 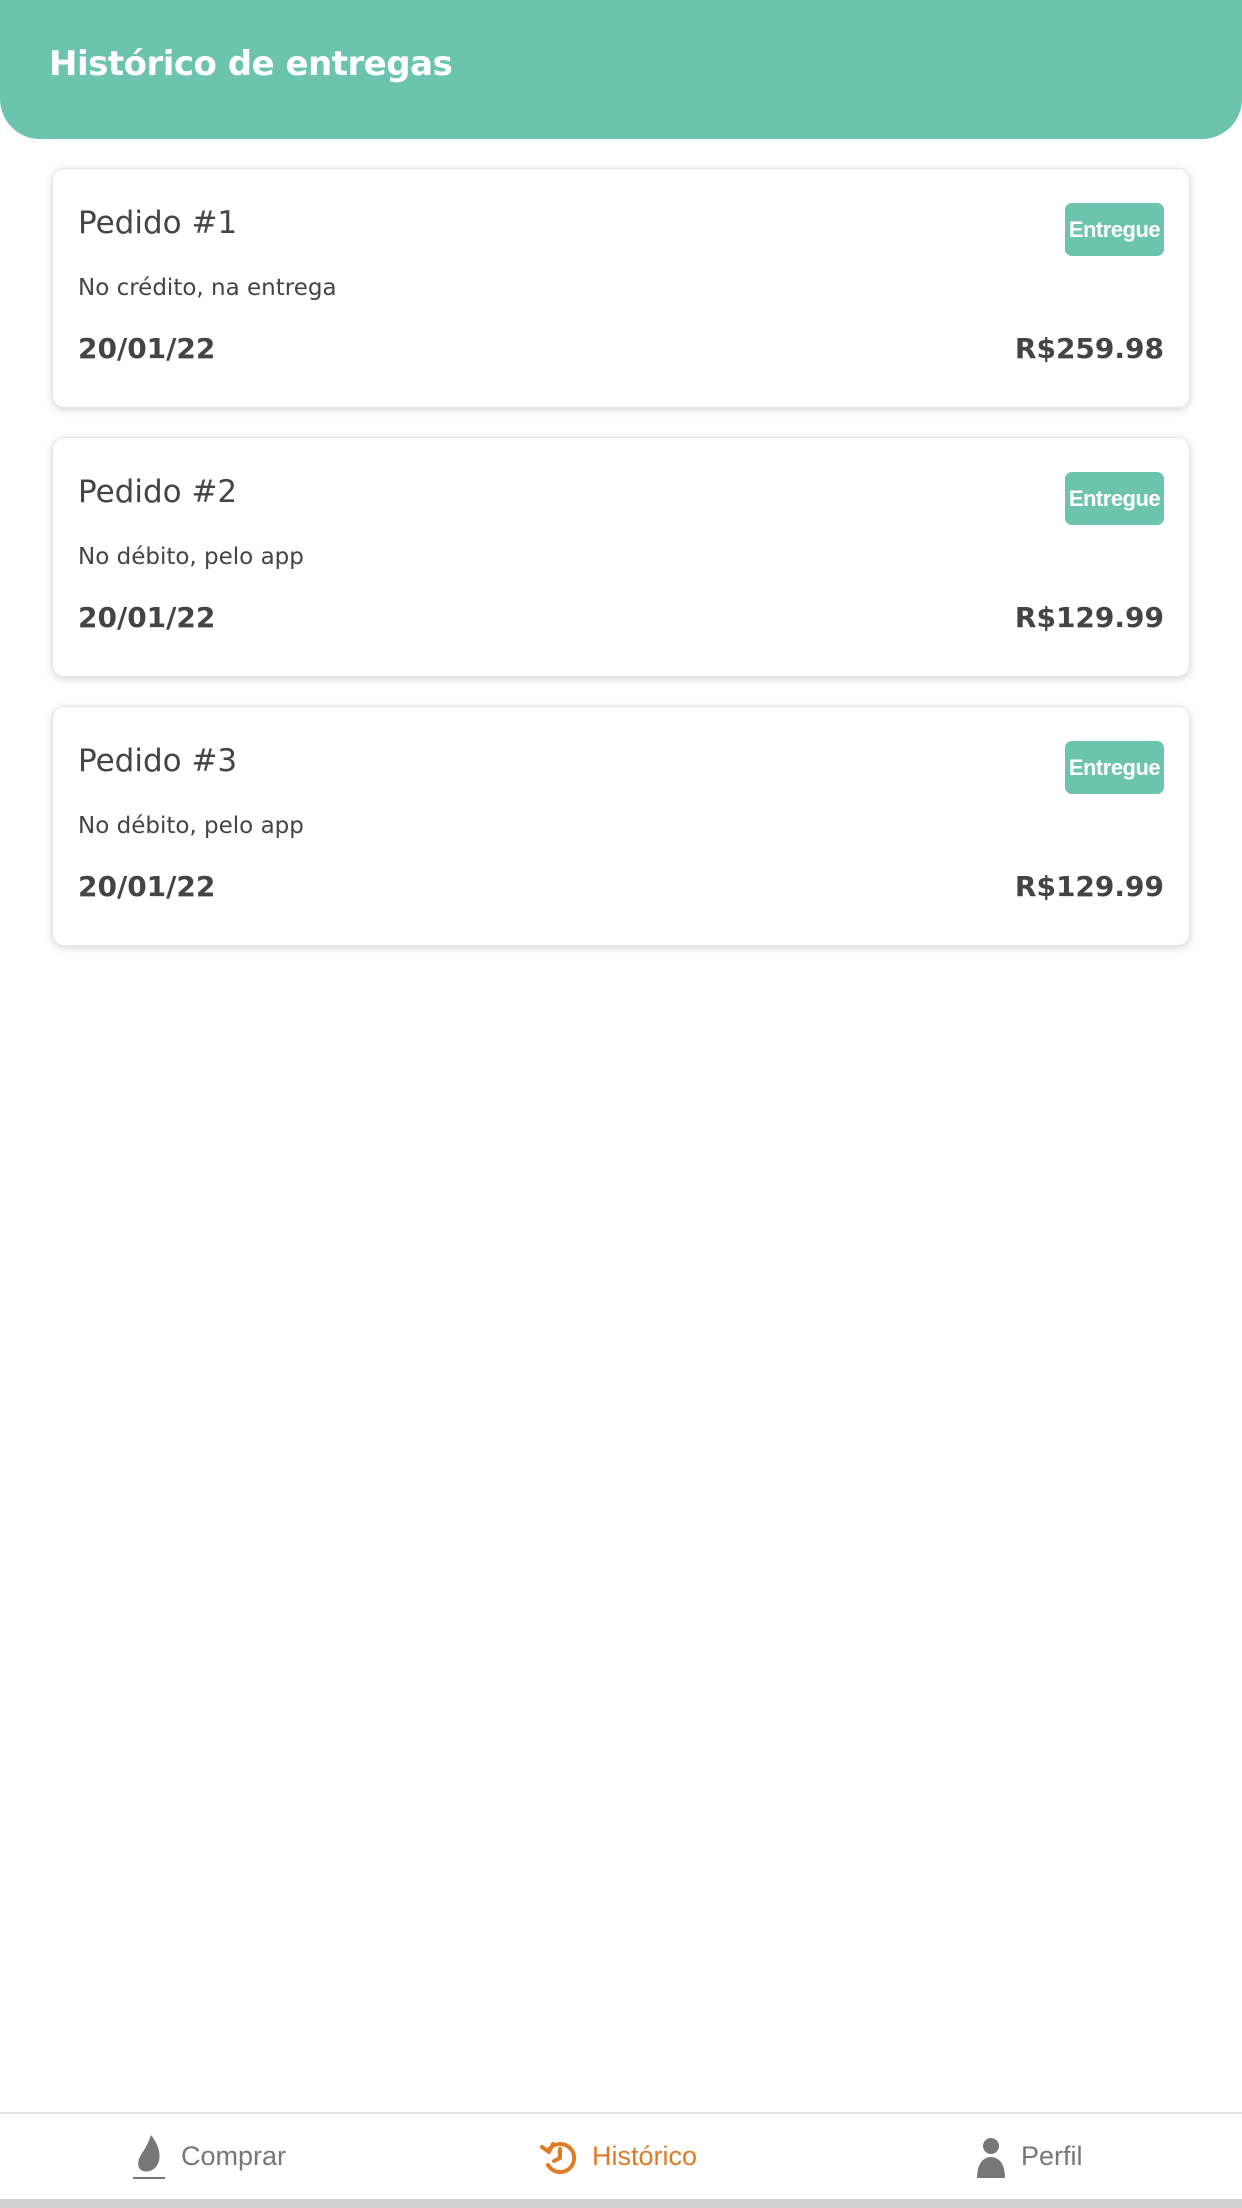 I want to click on bottom-navigation: Comprar Histórico Perfil, so click(x=621, y=2154).